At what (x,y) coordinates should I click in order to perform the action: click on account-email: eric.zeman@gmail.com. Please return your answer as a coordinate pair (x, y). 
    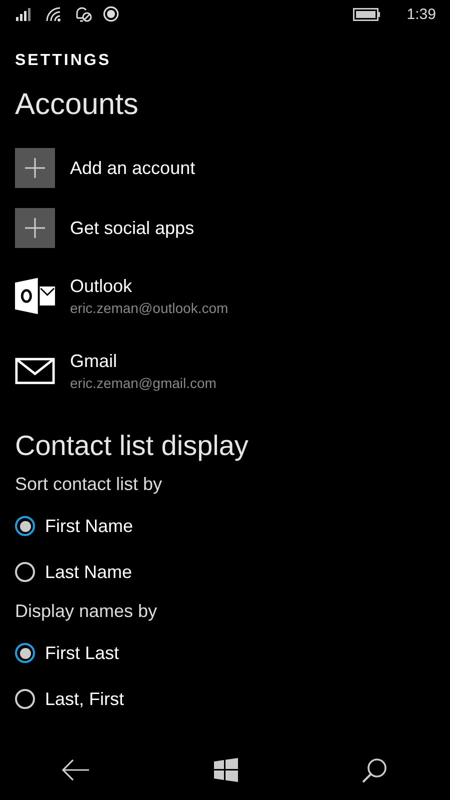
    Looking at the image, I should click on (143, 382).